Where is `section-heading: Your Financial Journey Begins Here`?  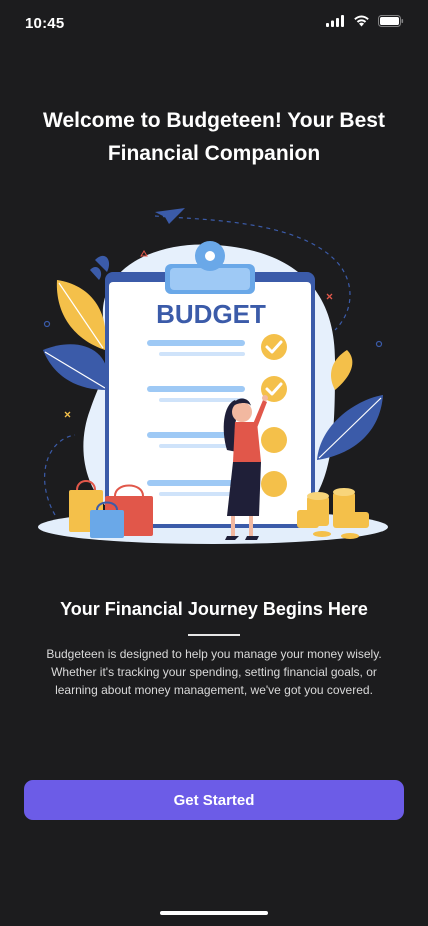
section-heading: Your Financial Journey Begins Here is located at coordinates (214, 609).